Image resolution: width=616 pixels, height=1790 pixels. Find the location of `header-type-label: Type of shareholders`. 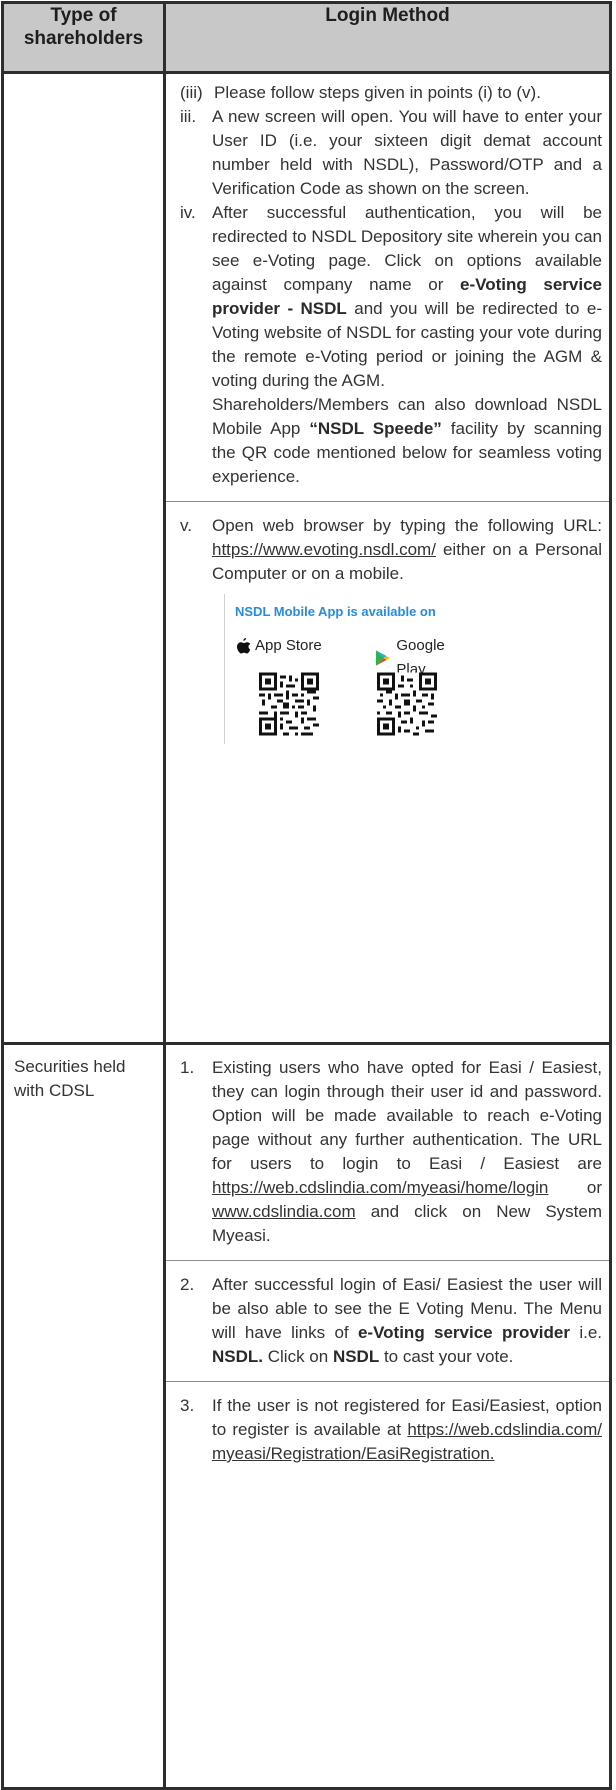

header-type-label: Type of shareholders is located at coordinates (83, 27).